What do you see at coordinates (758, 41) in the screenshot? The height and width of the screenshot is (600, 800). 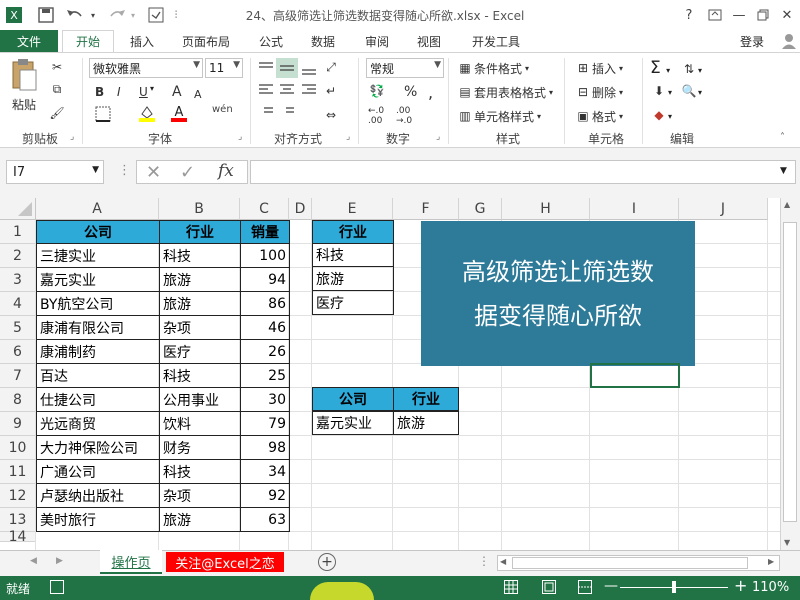 I see `login-link: 登录` at bounding box center [758, 41].